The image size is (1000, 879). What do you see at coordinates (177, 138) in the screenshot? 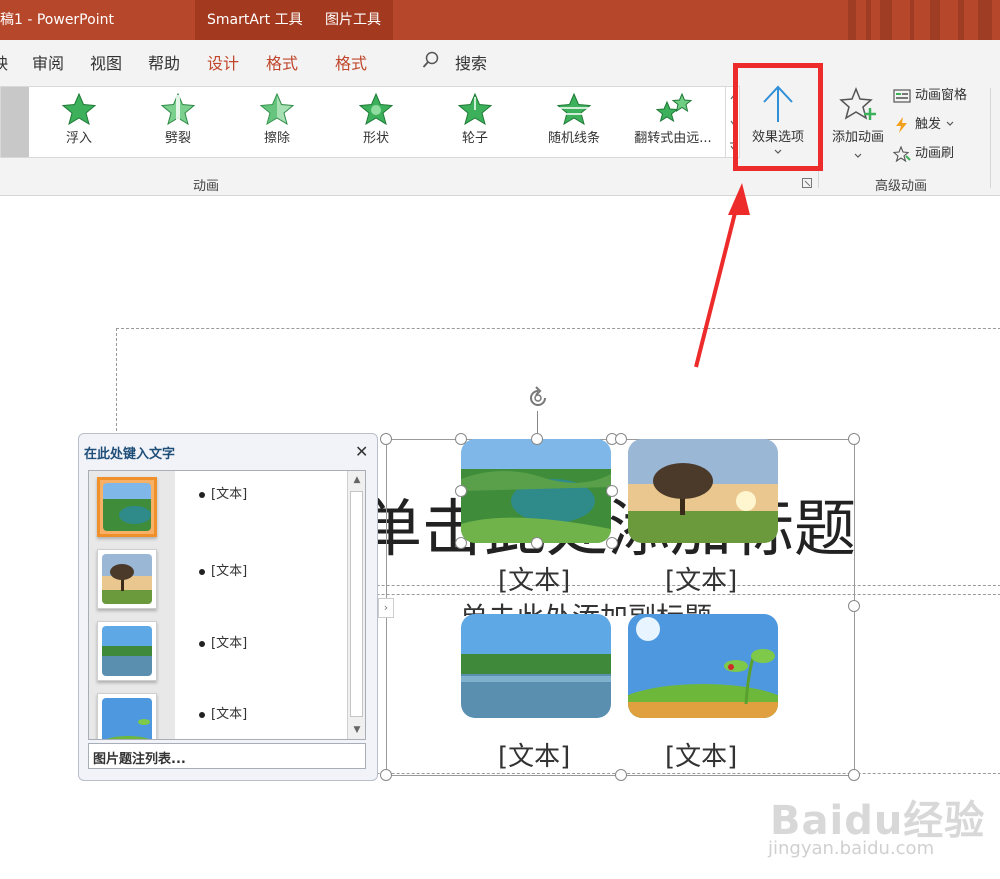
I see `animation-label: 劈裂` at bounding box center [177, 138].